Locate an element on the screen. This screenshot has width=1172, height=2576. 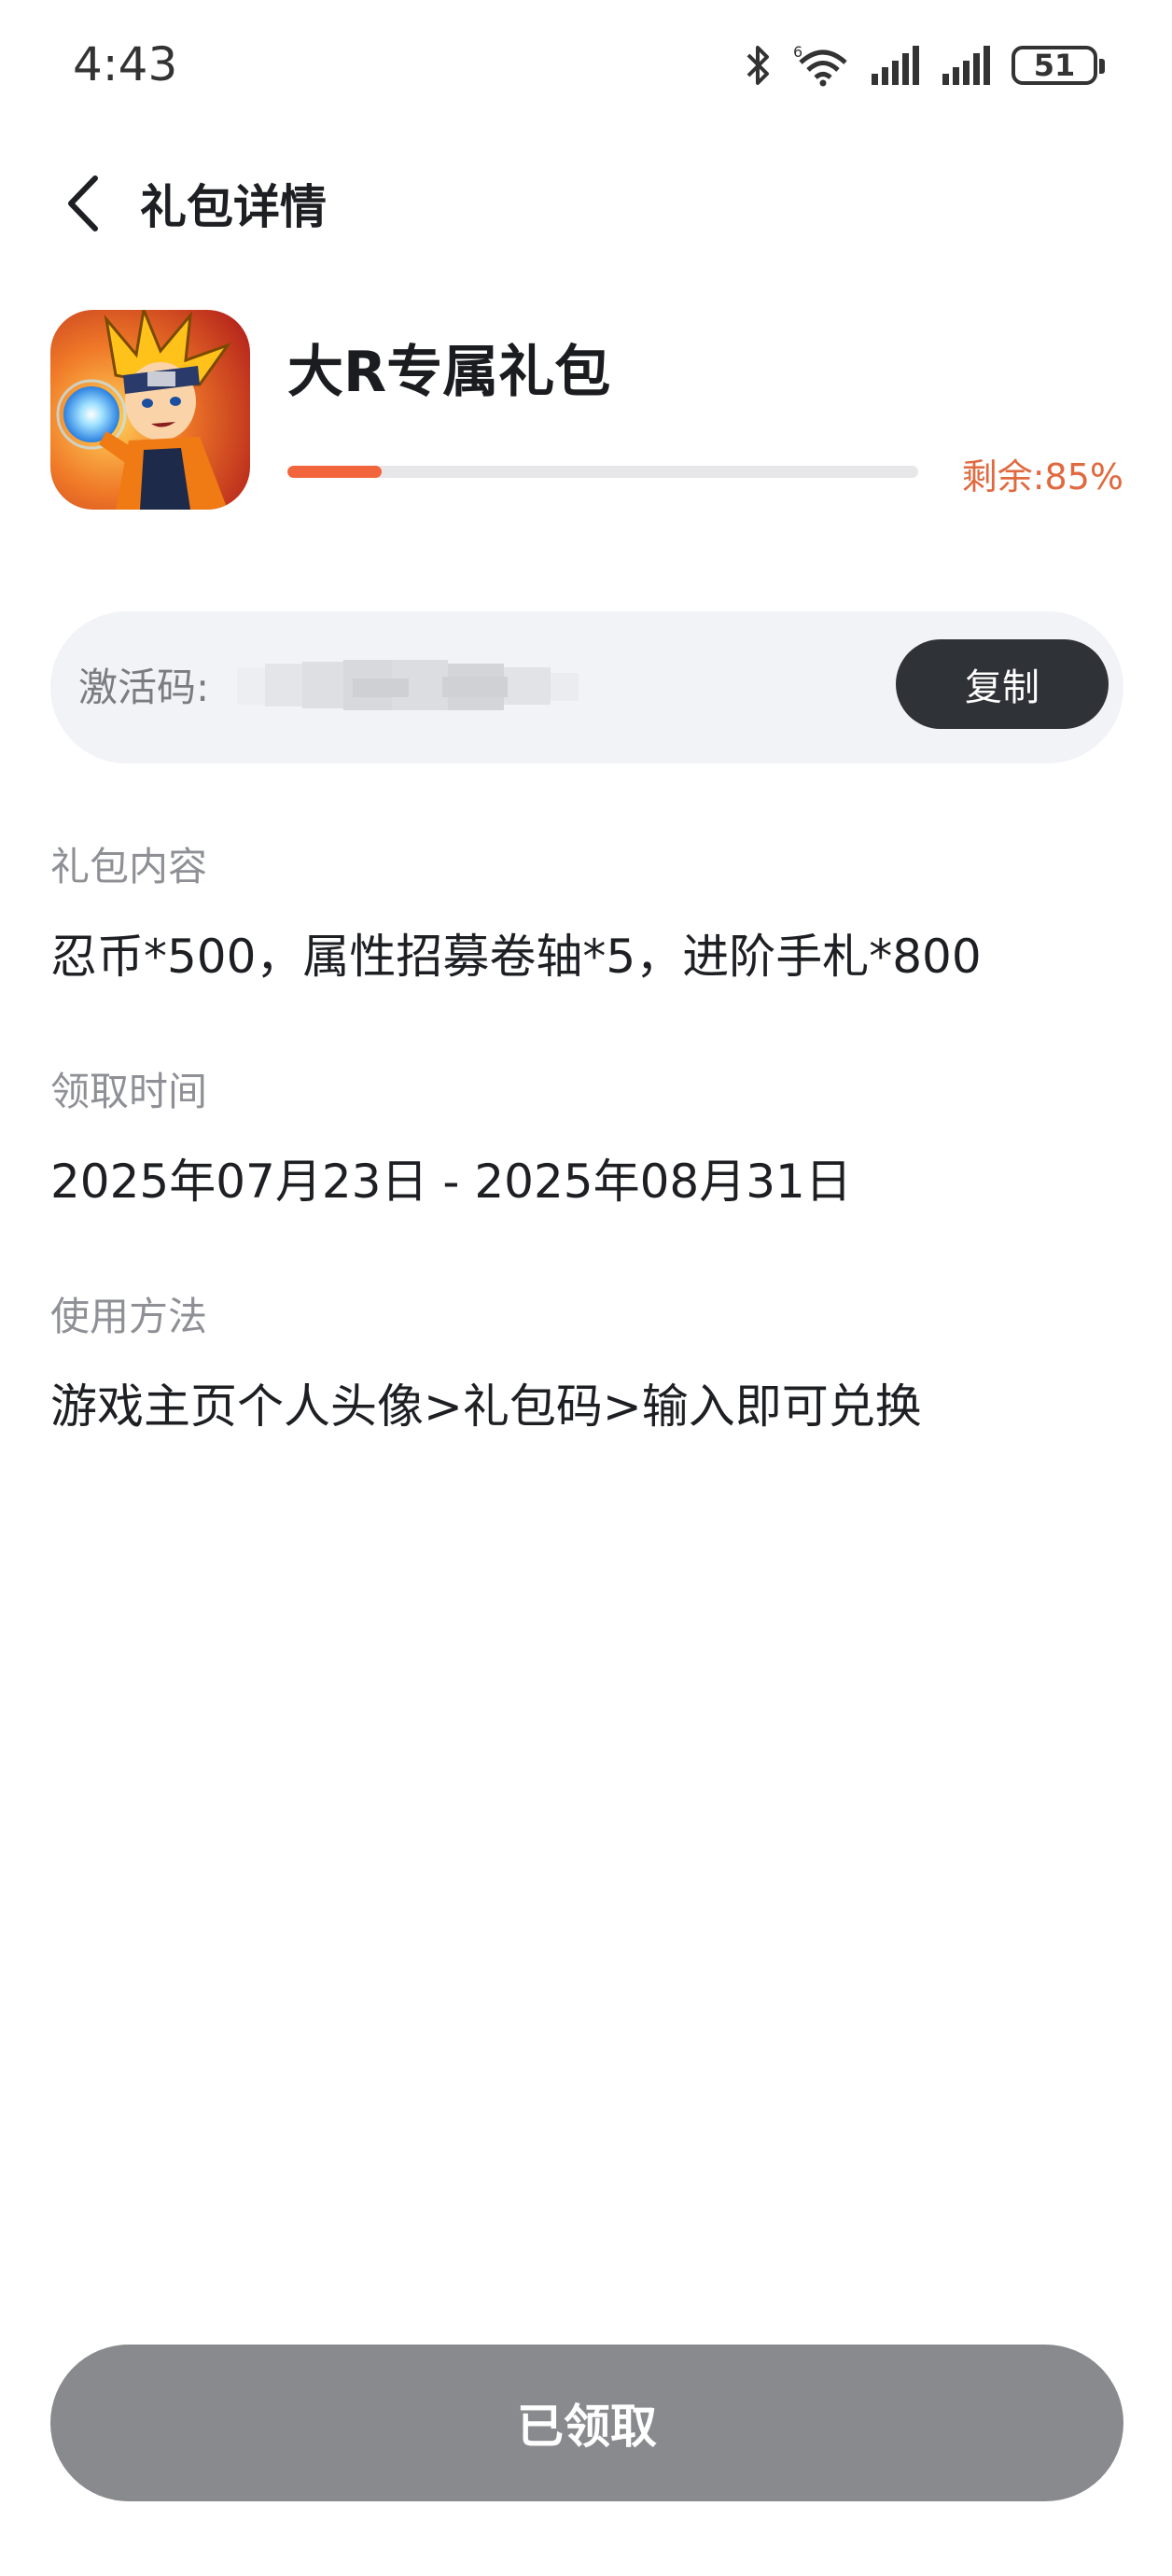
game-icon is located at coordinates (150, 410).